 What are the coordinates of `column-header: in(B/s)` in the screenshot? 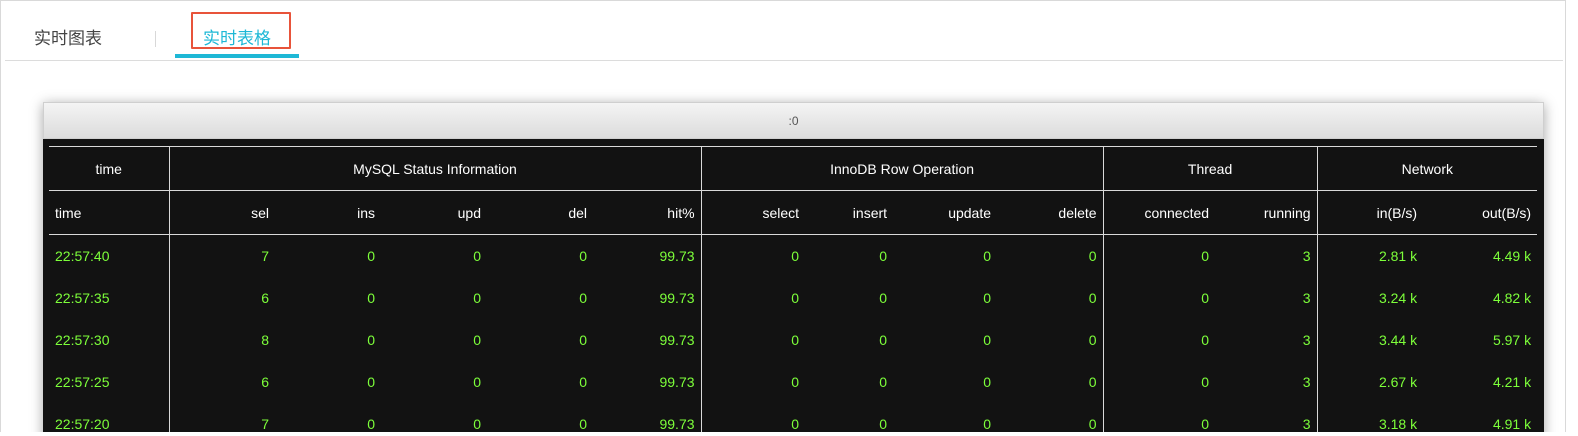 It's located at (1370, 212).